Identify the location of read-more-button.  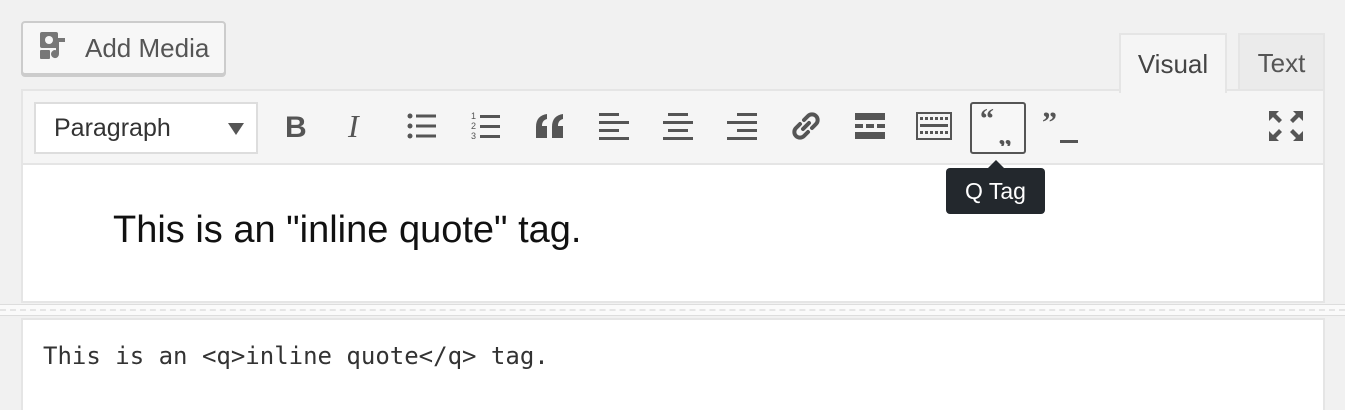
(870, 128).